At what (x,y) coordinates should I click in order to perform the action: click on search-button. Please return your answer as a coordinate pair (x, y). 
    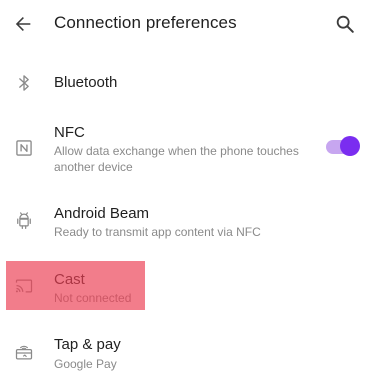
    Looking at the image, I should click on (345, 24).